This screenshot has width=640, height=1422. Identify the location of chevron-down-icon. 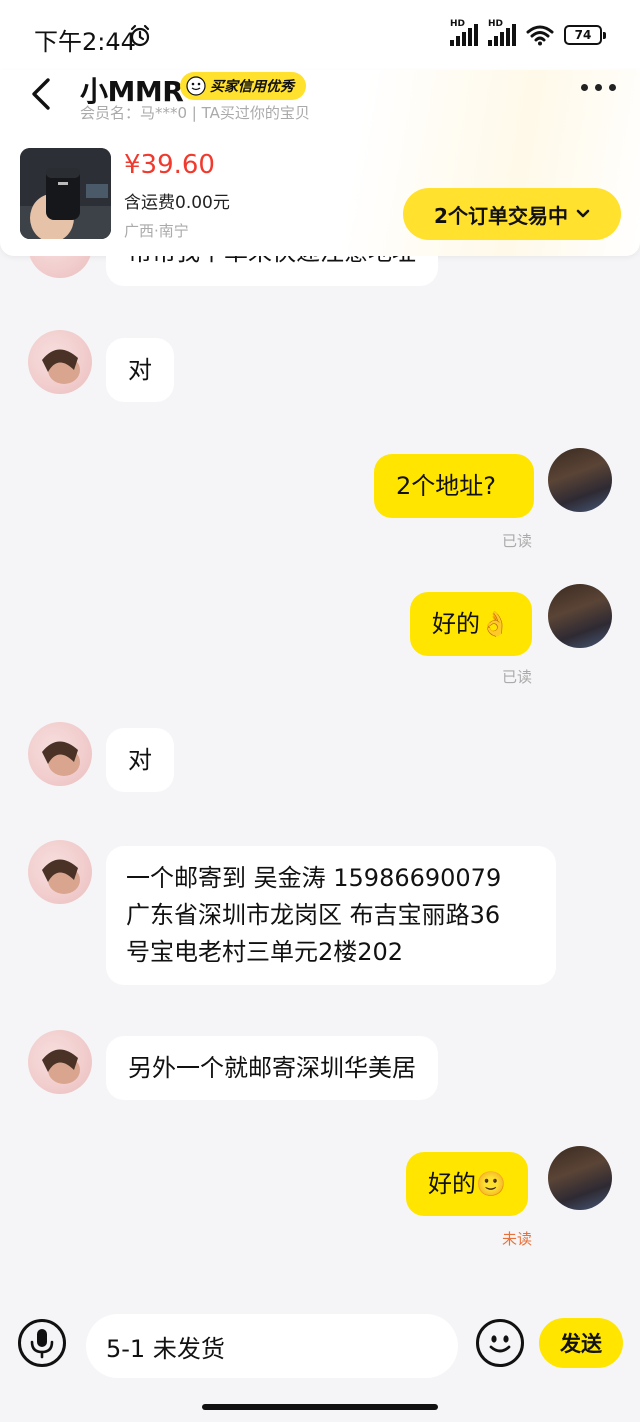
(583, 213).